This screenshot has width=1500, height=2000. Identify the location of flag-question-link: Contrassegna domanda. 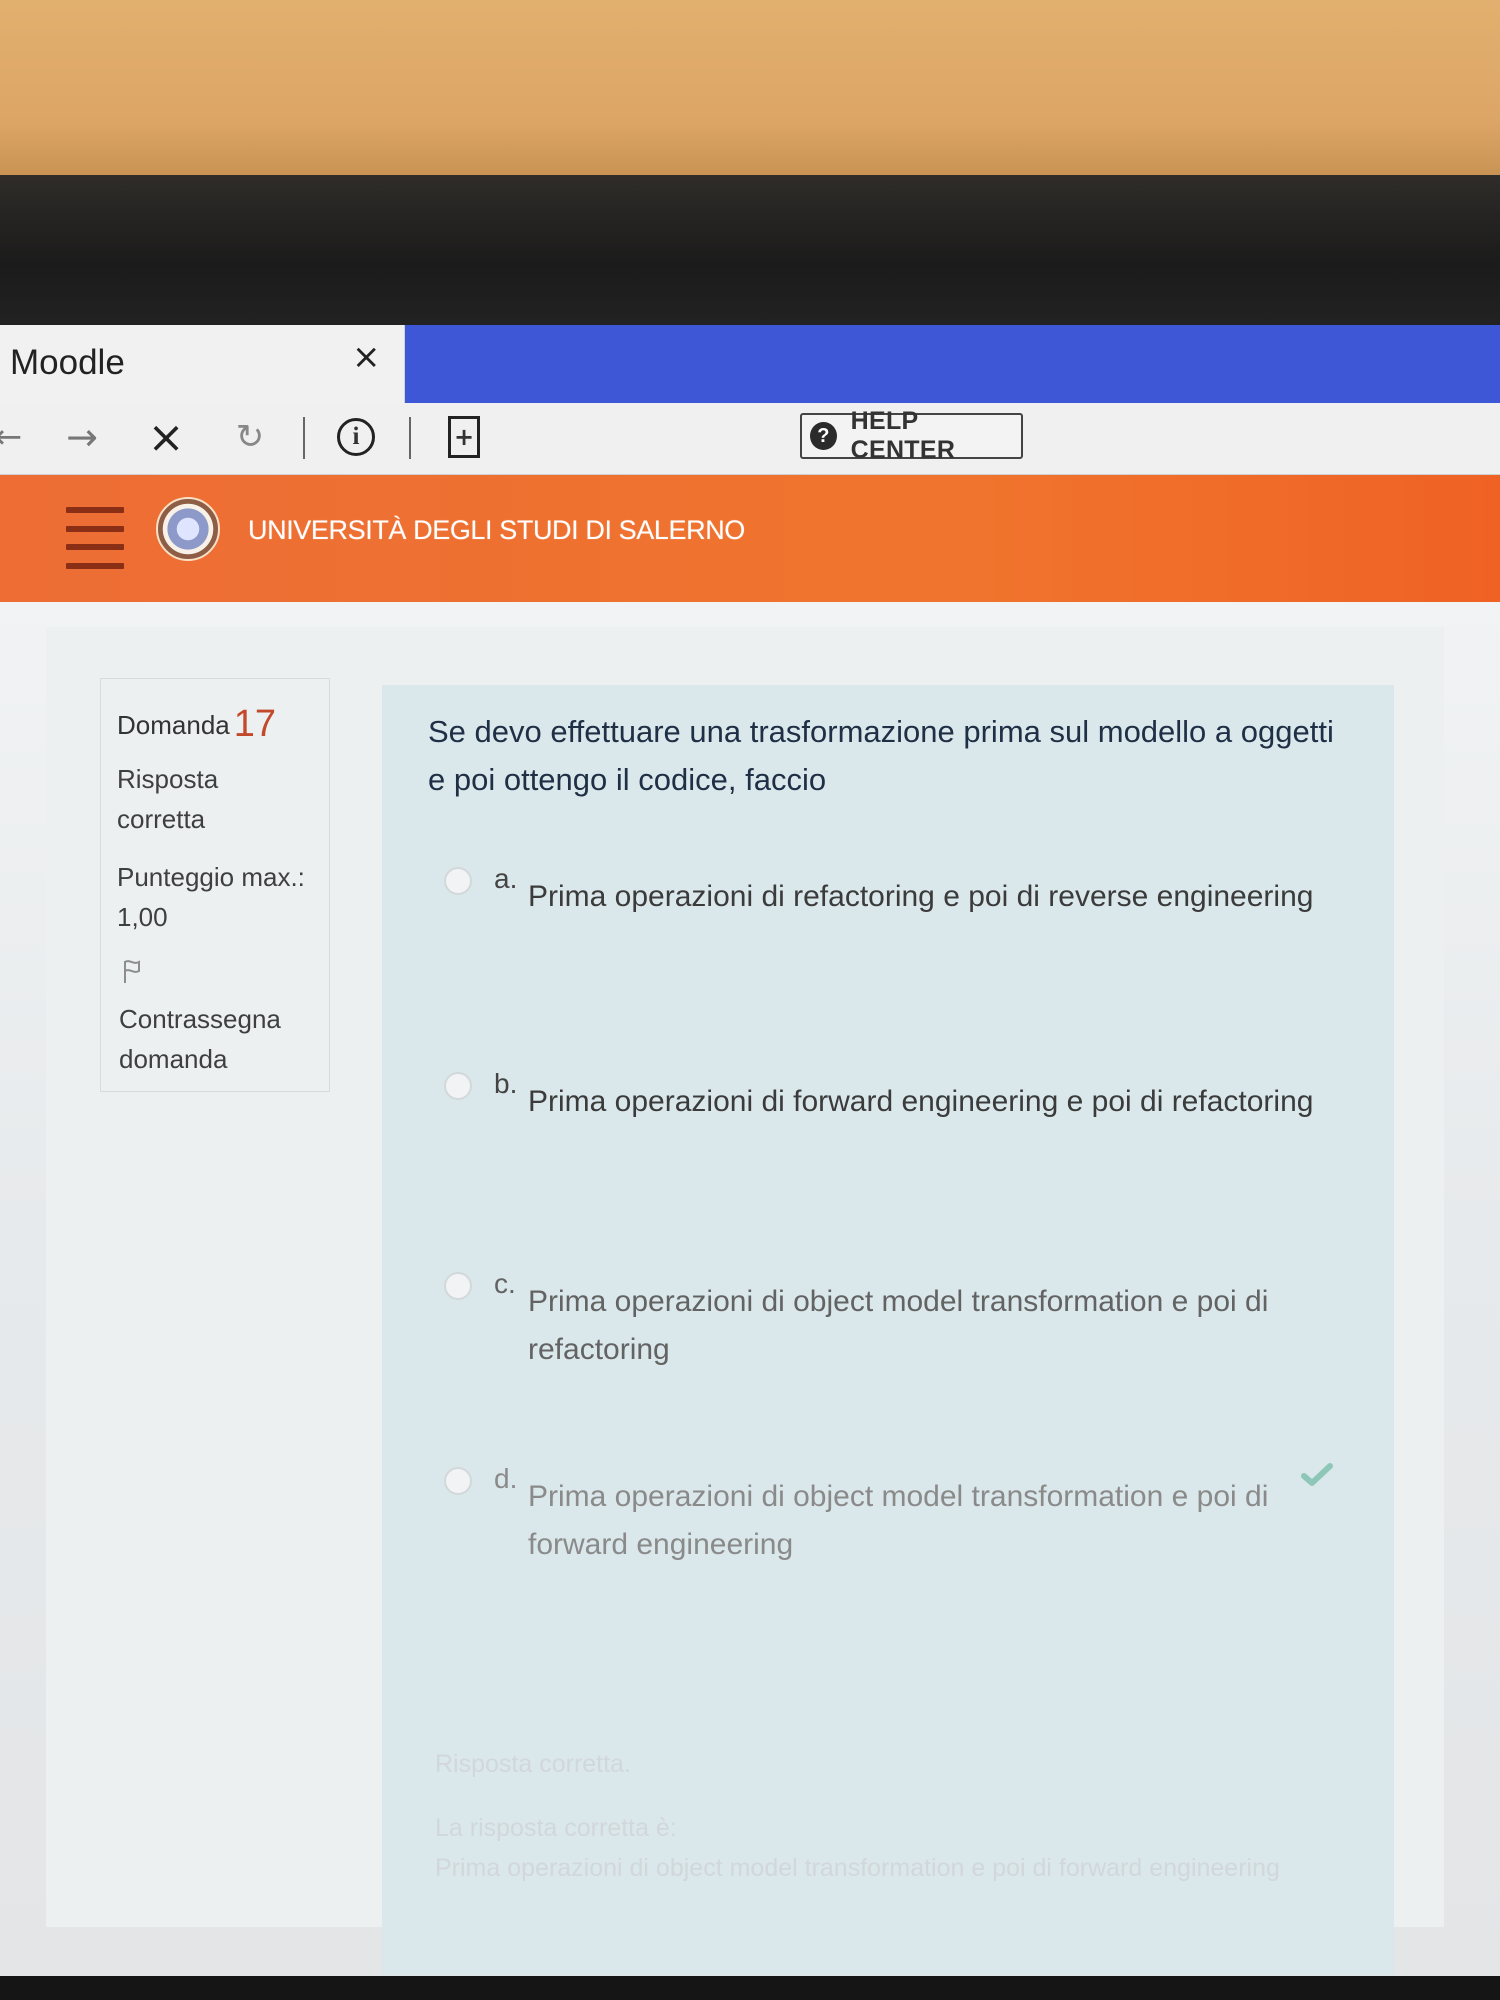
(214, 1039).